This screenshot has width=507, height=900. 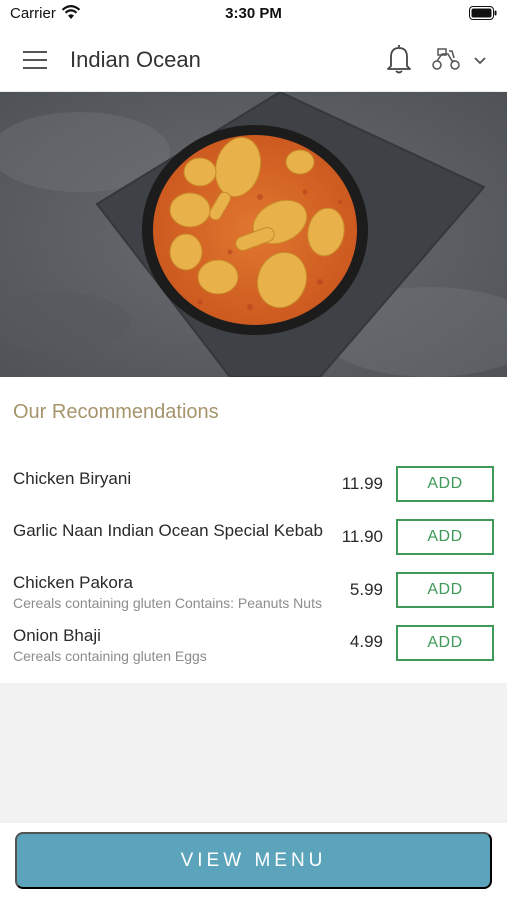 What do you see at coordinates (480, 62) in the screenshot?
I see `chevron-down-icon` at bounding box center [480, 62].